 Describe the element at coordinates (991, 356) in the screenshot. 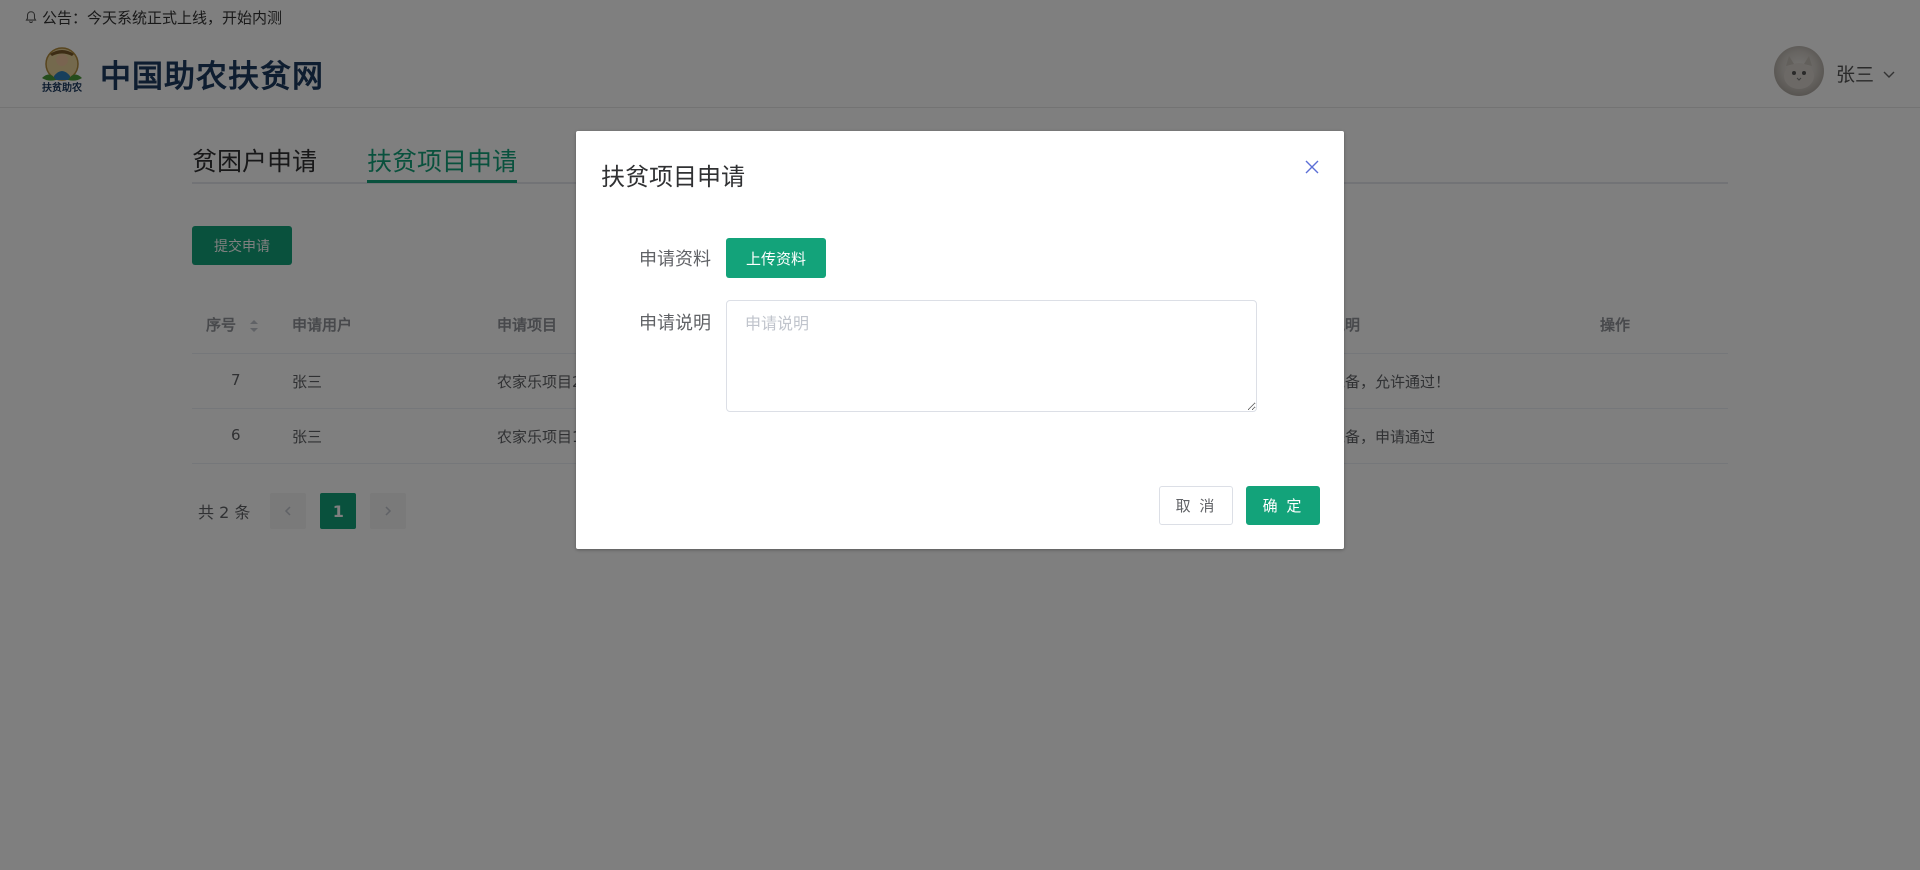

I see `description-textarea` at that location.